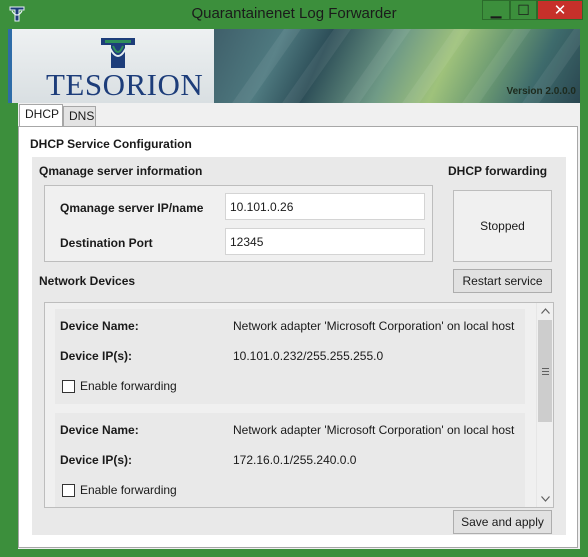  I want to click on close-button: ✕, so click(560, 10).